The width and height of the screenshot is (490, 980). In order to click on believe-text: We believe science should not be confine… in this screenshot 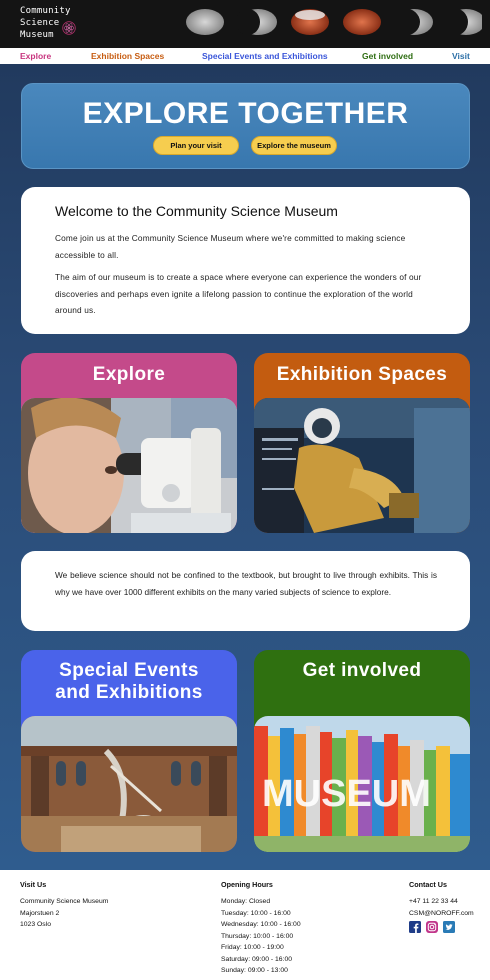, I will do `click(246, 583)`.